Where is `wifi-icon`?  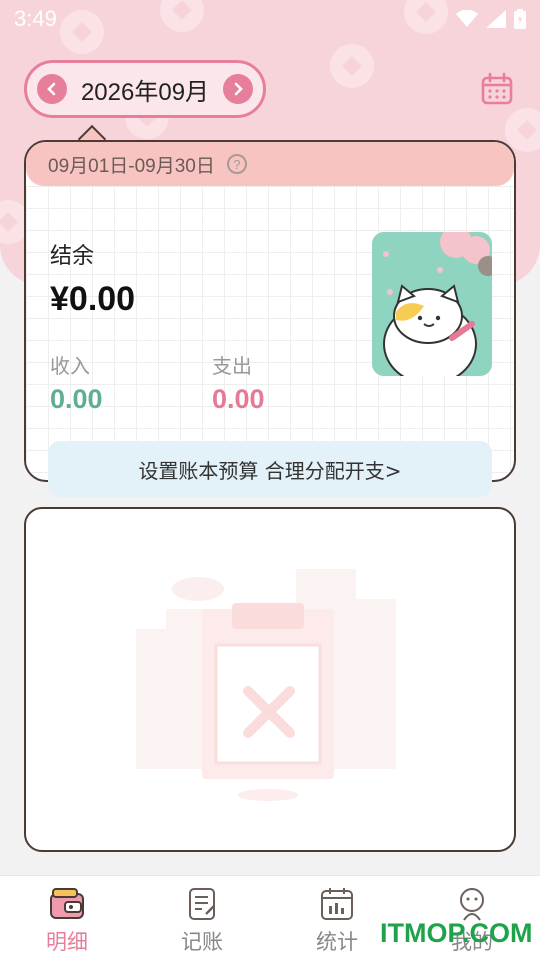
wifi-icon is located at coordinates (467, 18).